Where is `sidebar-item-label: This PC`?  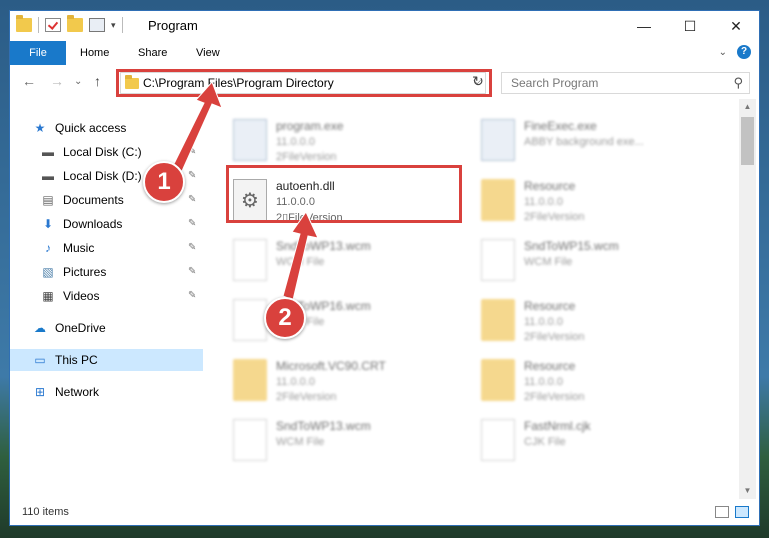 sidebar-item-label: This PC is located at coordinates (76, 360).